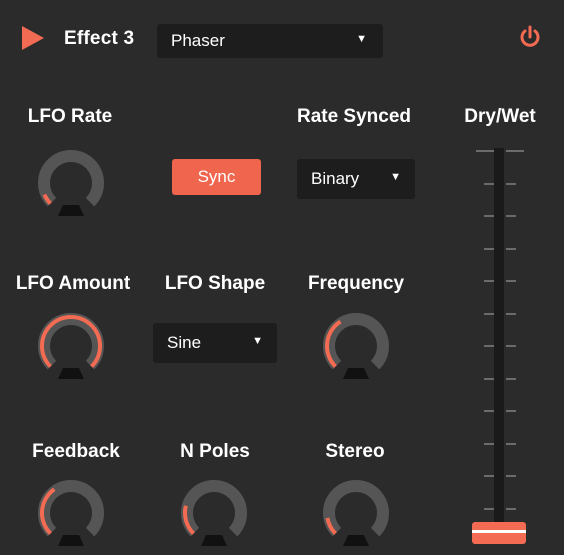 This screenshot has height=555, width=564. What do you see at coordinates (198, 40) in the screenshot?
I see `effect-type-value: Phaser` at bounding box center [198, 40].